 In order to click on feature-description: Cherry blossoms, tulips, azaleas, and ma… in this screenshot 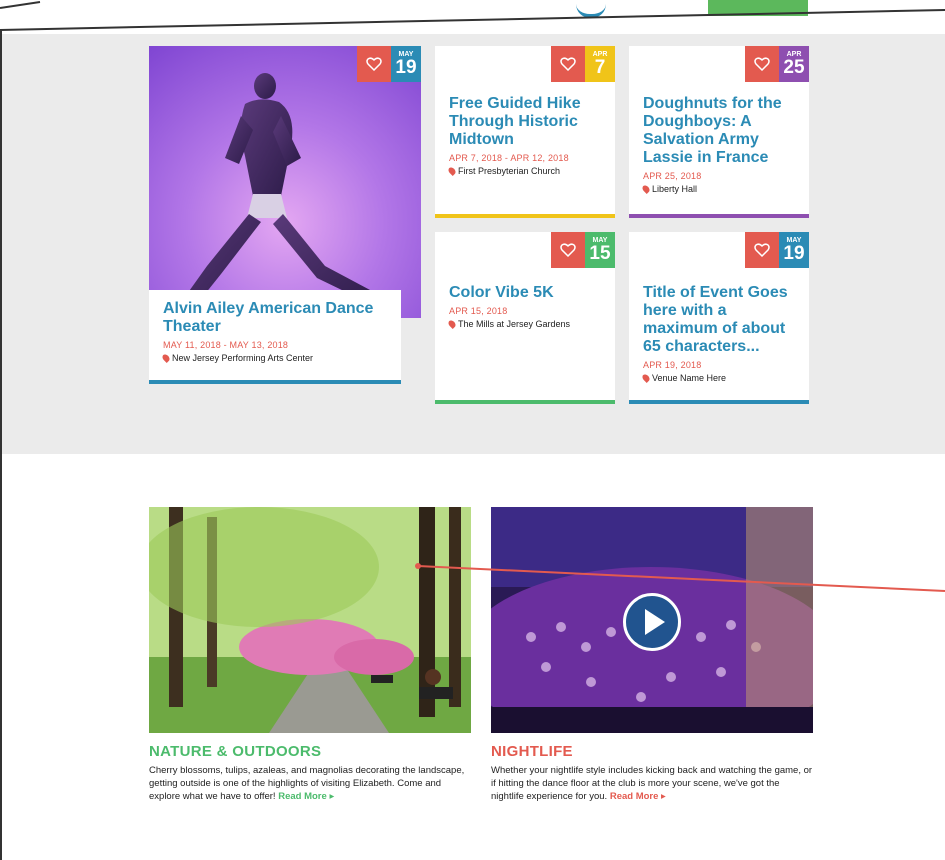, I will do `click(310, 783)`.